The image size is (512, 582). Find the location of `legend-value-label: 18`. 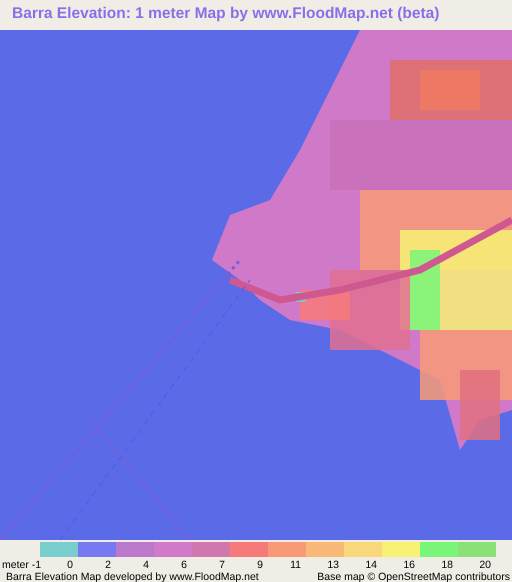

legend-value-label: 18 is located at coordinates (447, 565).